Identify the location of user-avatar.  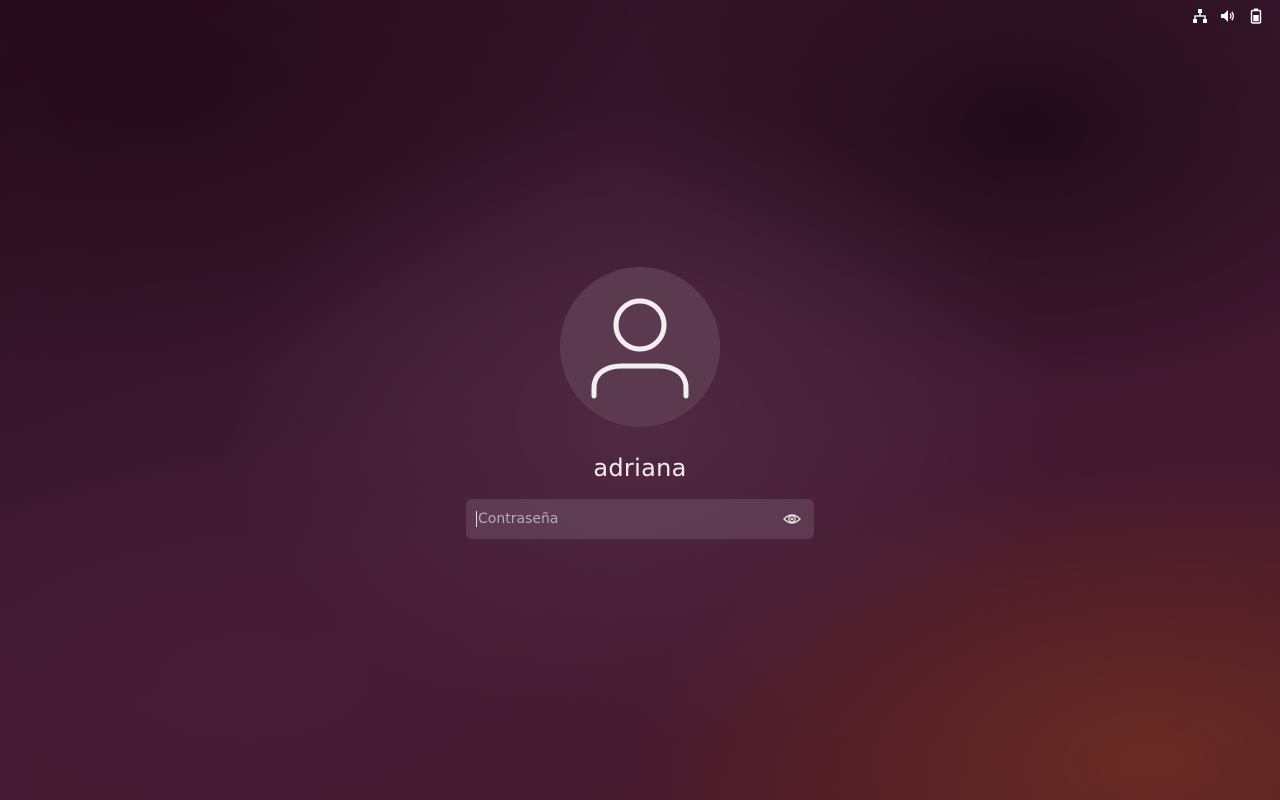
(640, 347).